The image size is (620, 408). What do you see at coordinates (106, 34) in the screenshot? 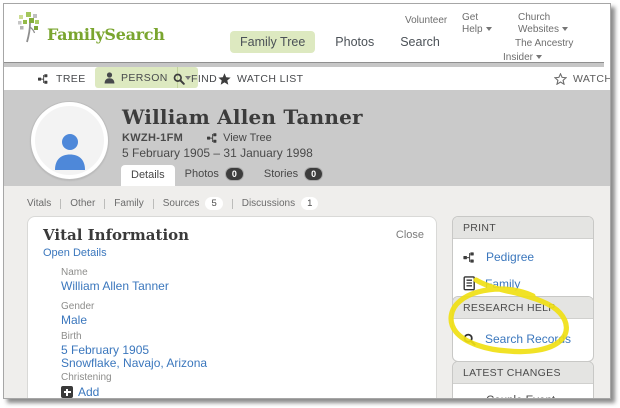
I see `logo-text: FamilySearch` at bounding box center [106, 34].